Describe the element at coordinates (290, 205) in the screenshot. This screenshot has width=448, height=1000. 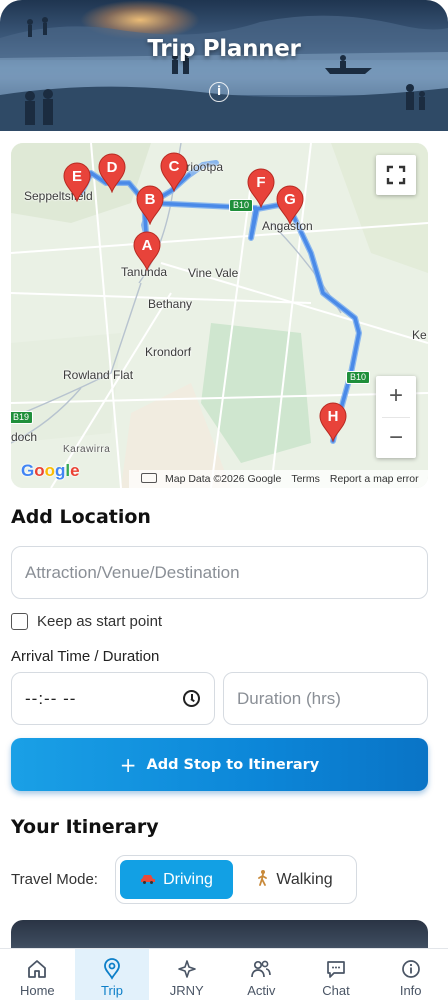
I see `map-marker-g: G` at that location.